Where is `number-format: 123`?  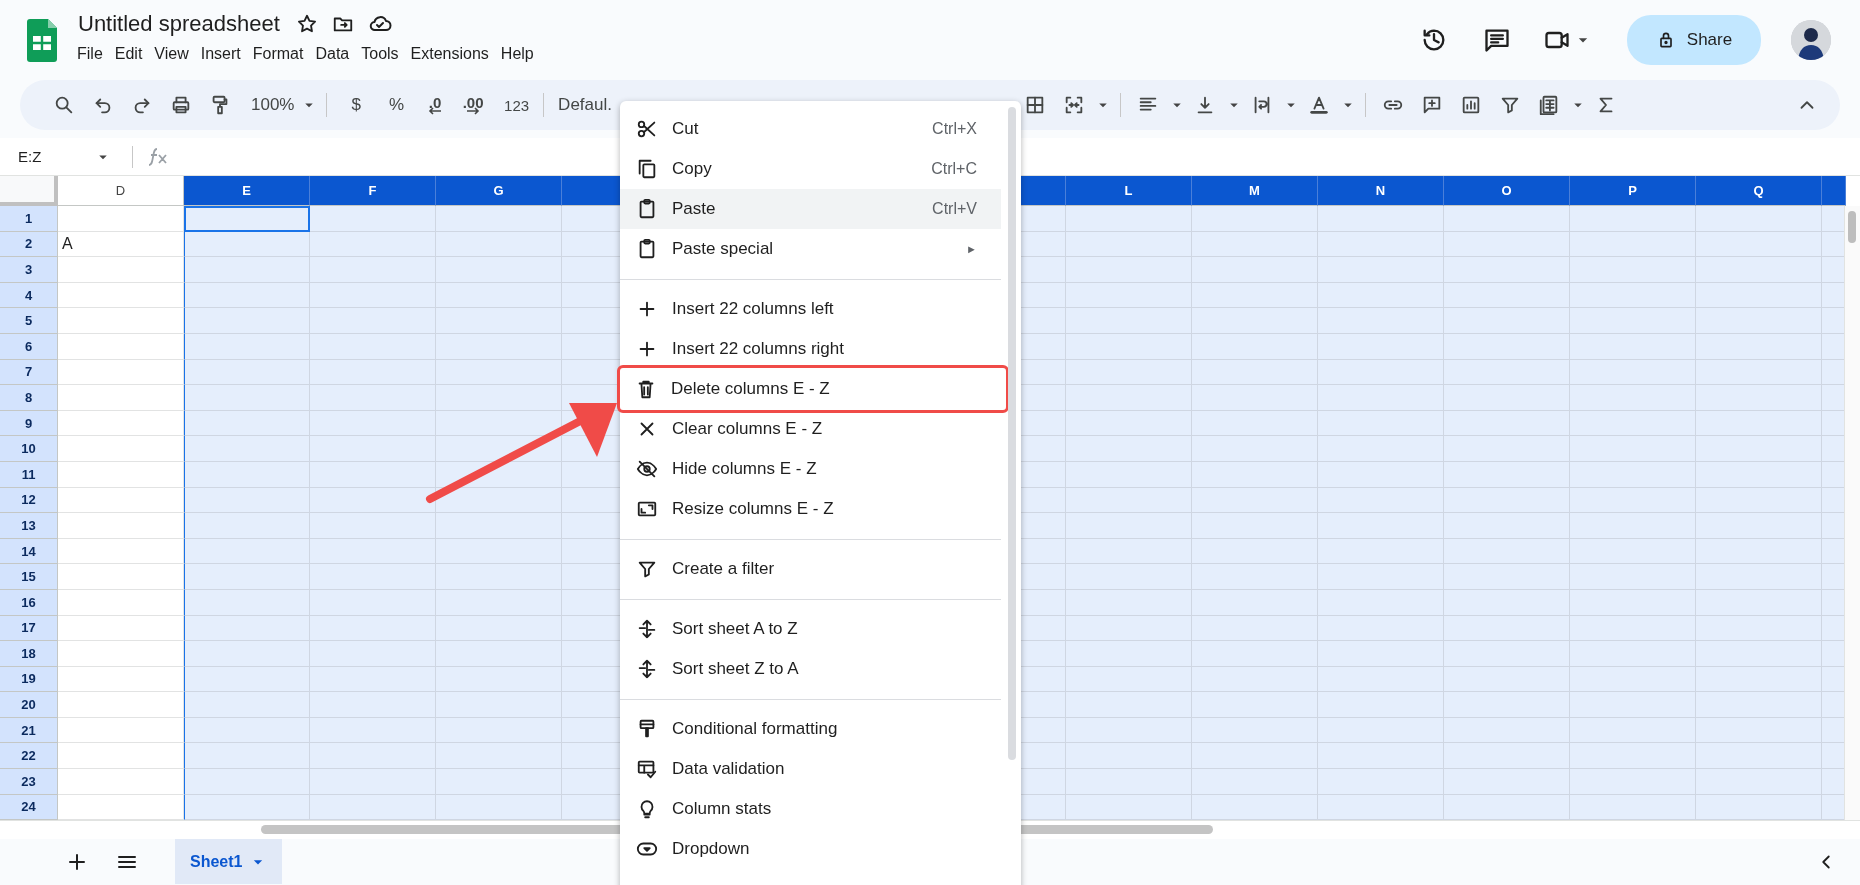 number-format: 123 is located at coordinates (517, 105).